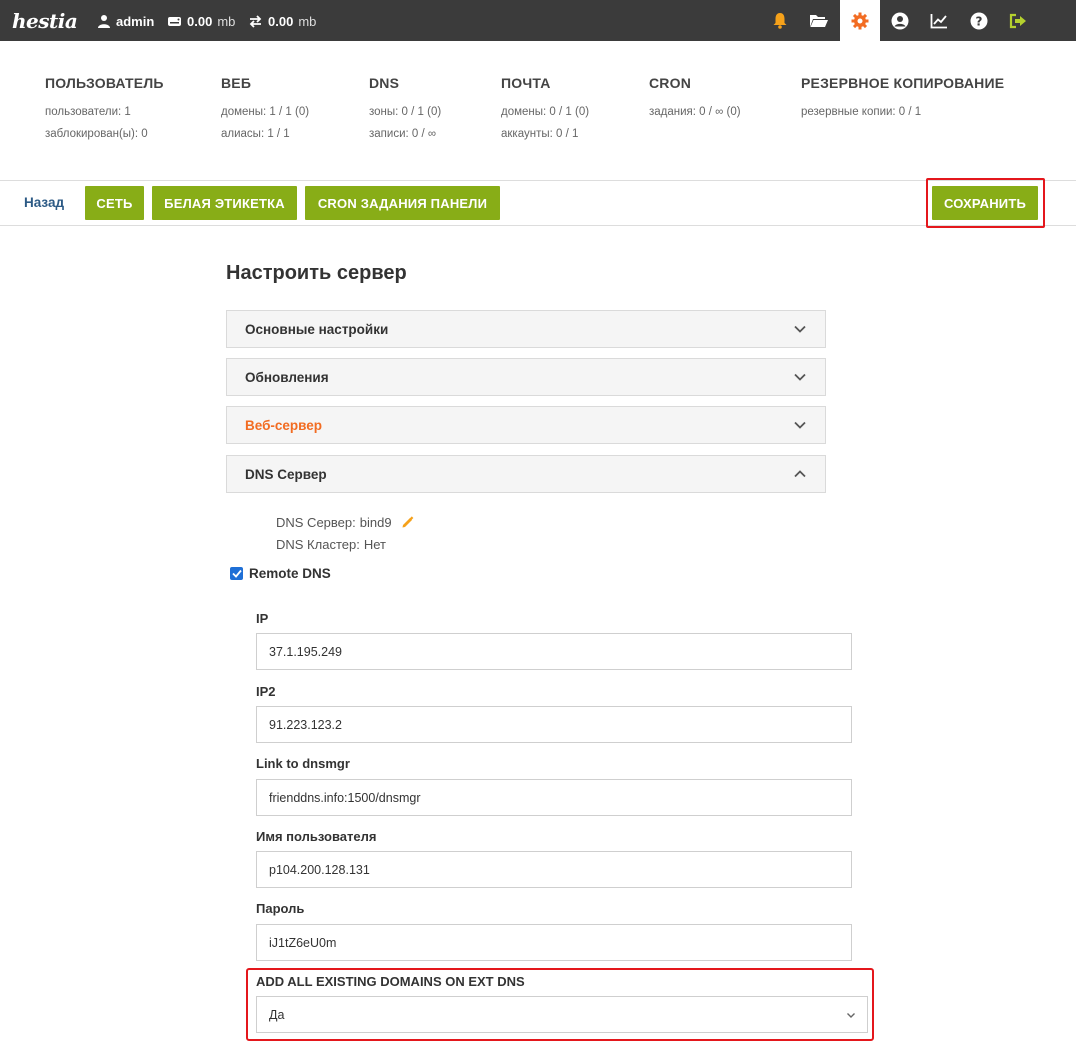 The height and width of the screenshot is (1046, 1076). What do you see at coordinates (316, 522) in the screenshot?
I see `dns-server-info-label: DNS Сервер:` at bounding box center [316, 522].